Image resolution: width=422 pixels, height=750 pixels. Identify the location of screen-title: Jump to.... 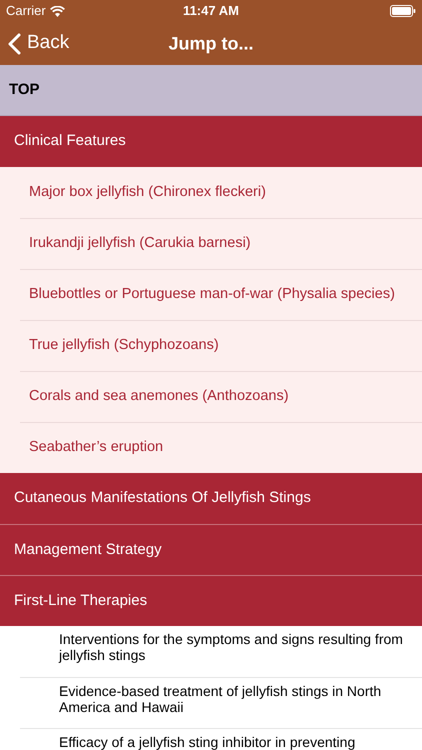
(211, 44).